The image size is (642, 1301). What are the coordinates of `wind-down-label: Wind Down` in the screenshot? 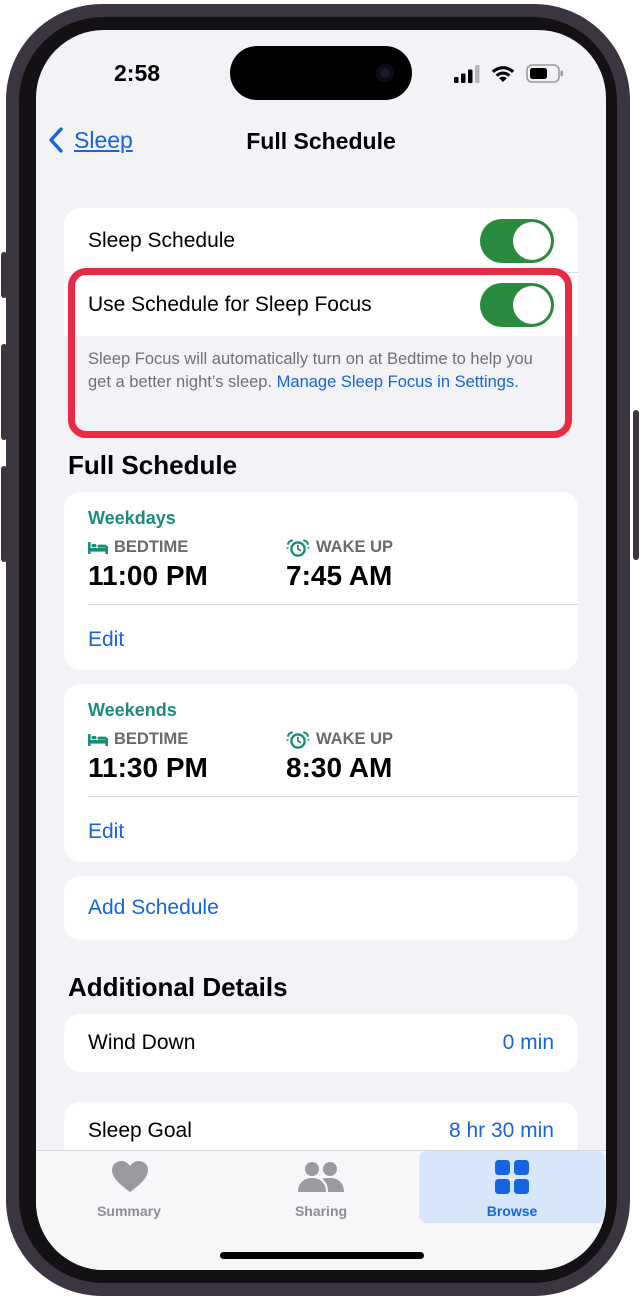 It's located at (142, 1042).